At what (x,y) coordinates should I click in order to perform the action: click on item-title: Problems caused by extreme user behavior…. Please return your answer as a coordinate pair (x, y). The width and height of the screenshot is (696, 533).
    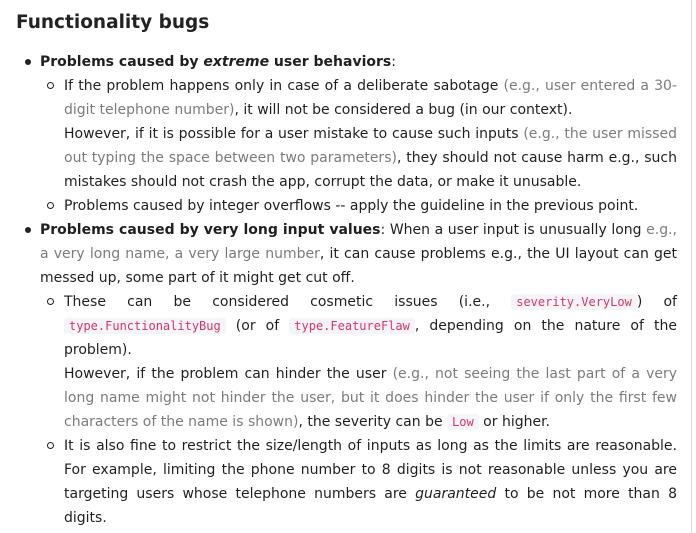
    Looking at the image, I should click on (216, 62).